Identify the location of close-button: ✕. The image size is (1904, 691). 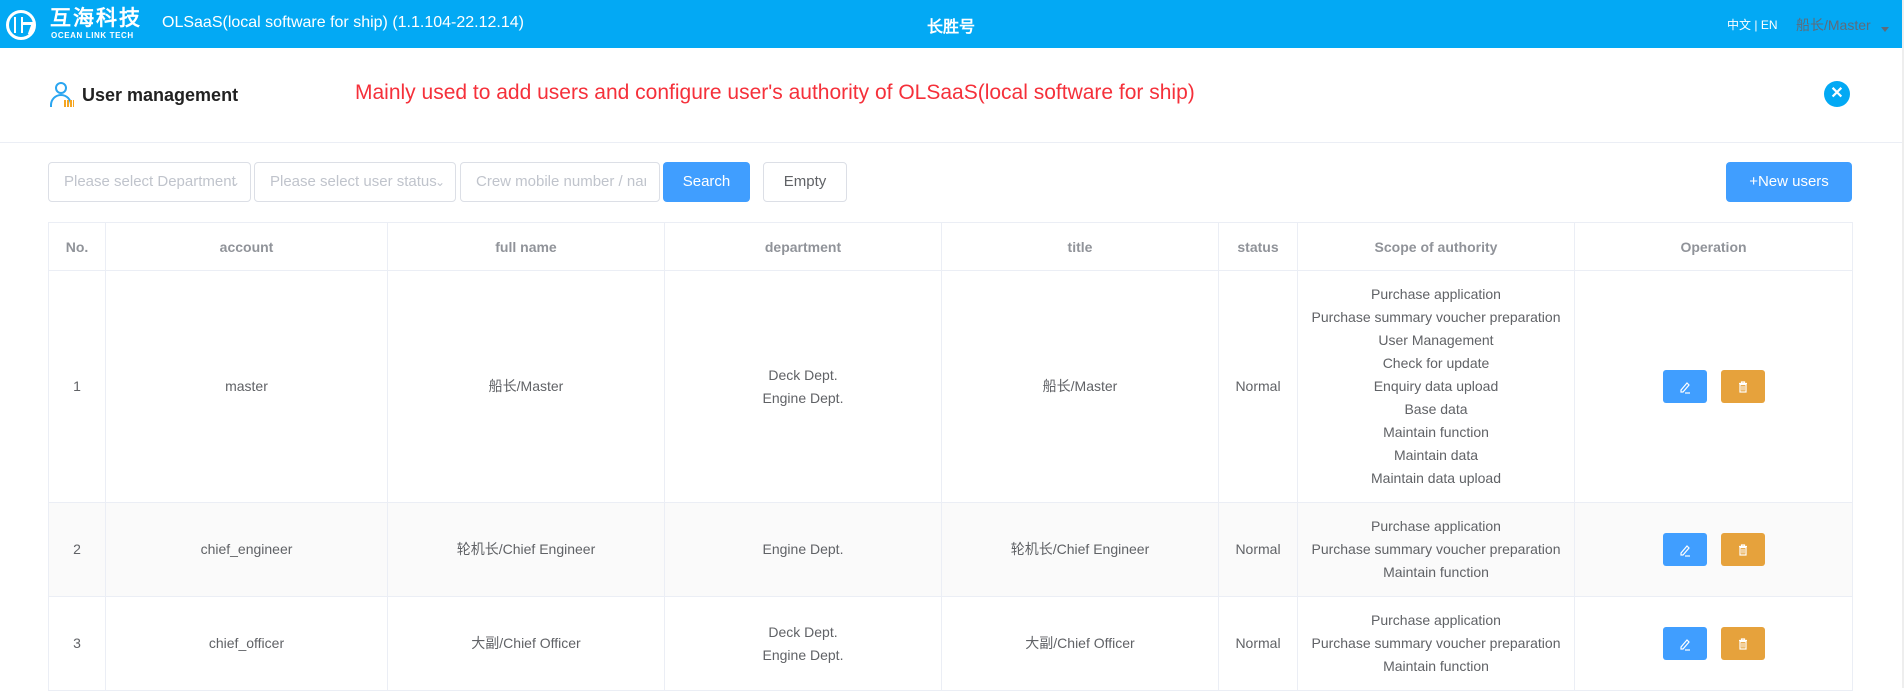
(1837, 94).